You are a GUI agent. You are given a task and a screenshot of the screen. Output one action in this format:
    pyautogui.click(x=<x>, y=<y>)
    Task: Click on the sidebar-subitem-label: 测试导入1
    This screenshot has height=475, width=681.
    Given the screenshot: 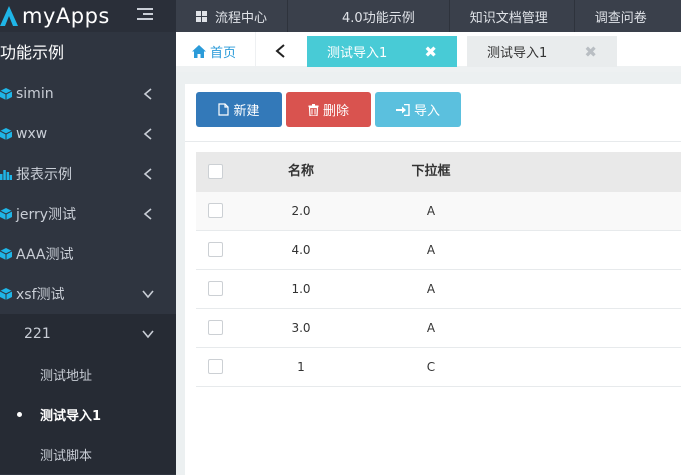 What is the action you would take?
    pyautogui.click(x=71, y=416)
    